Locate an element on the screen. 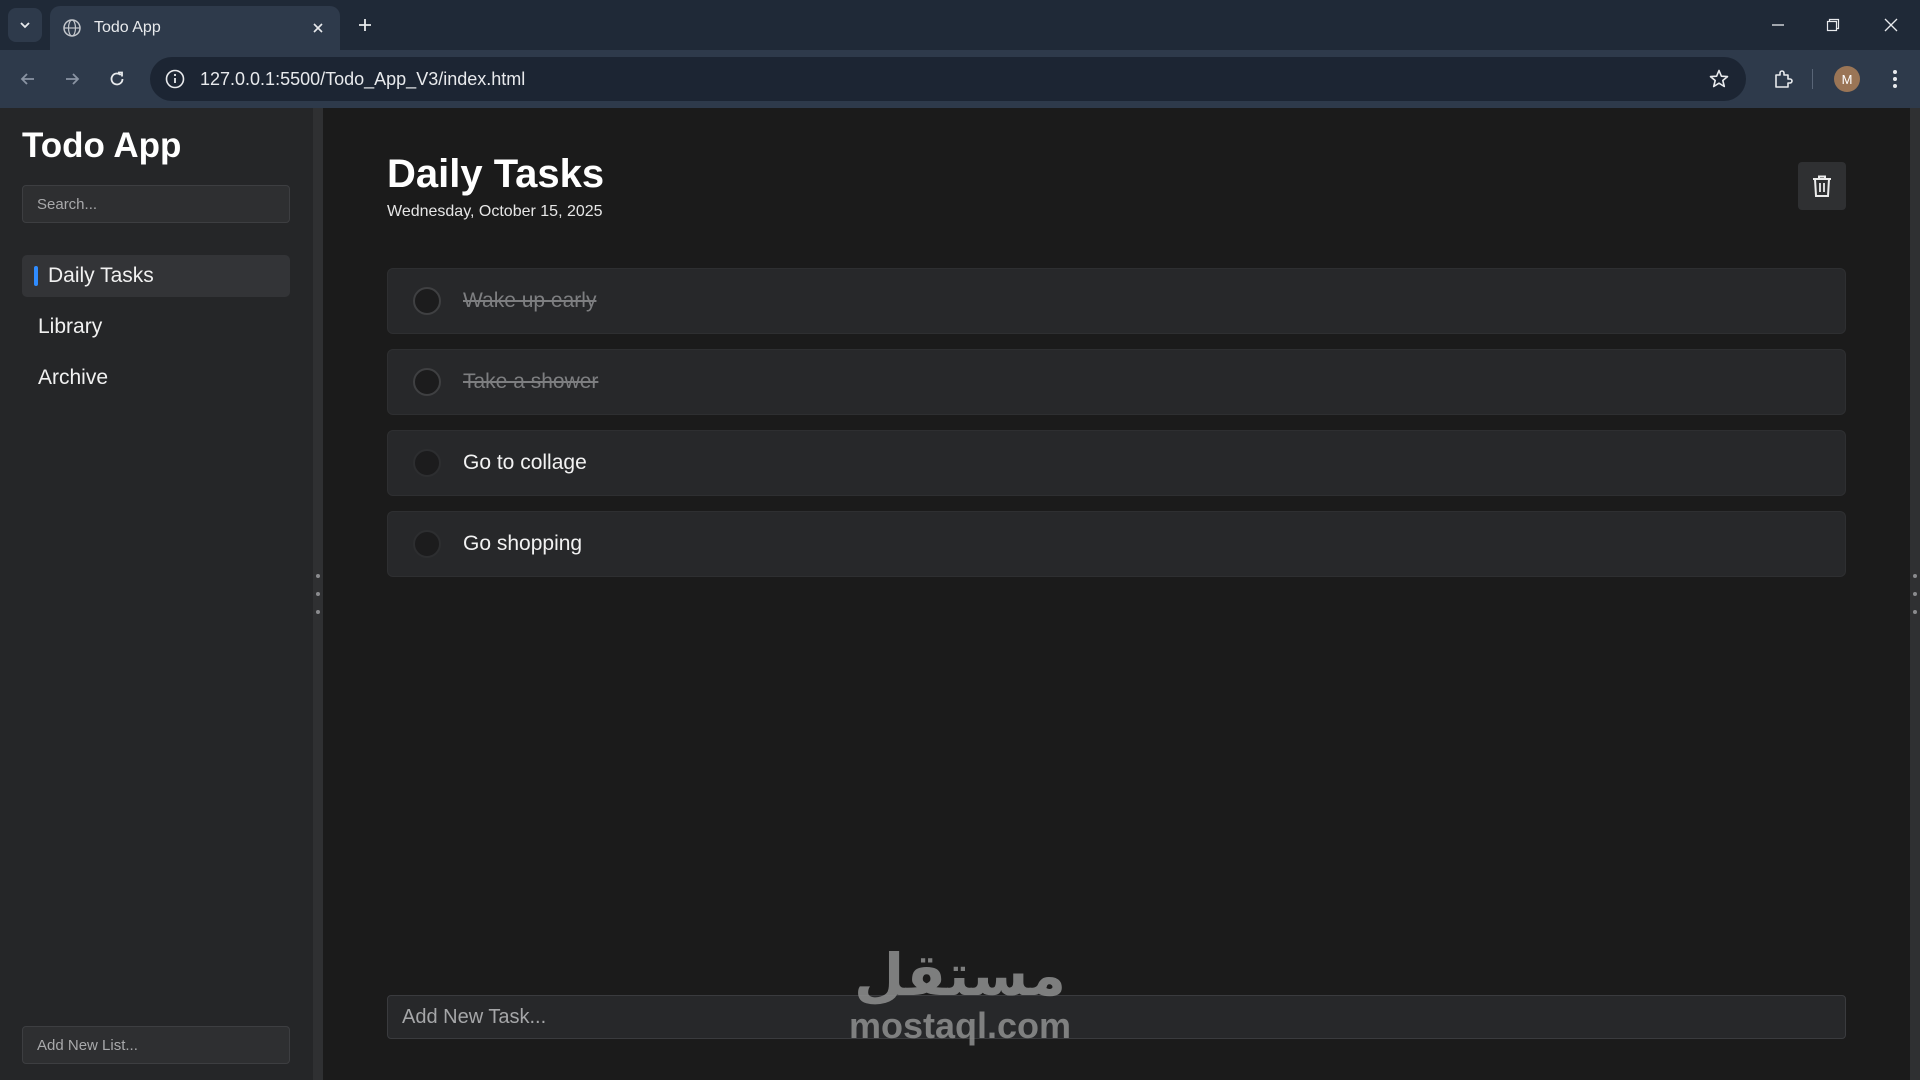 This screenshot has height=1080, width=1920. forward-button is located at coordinates (72, 79).